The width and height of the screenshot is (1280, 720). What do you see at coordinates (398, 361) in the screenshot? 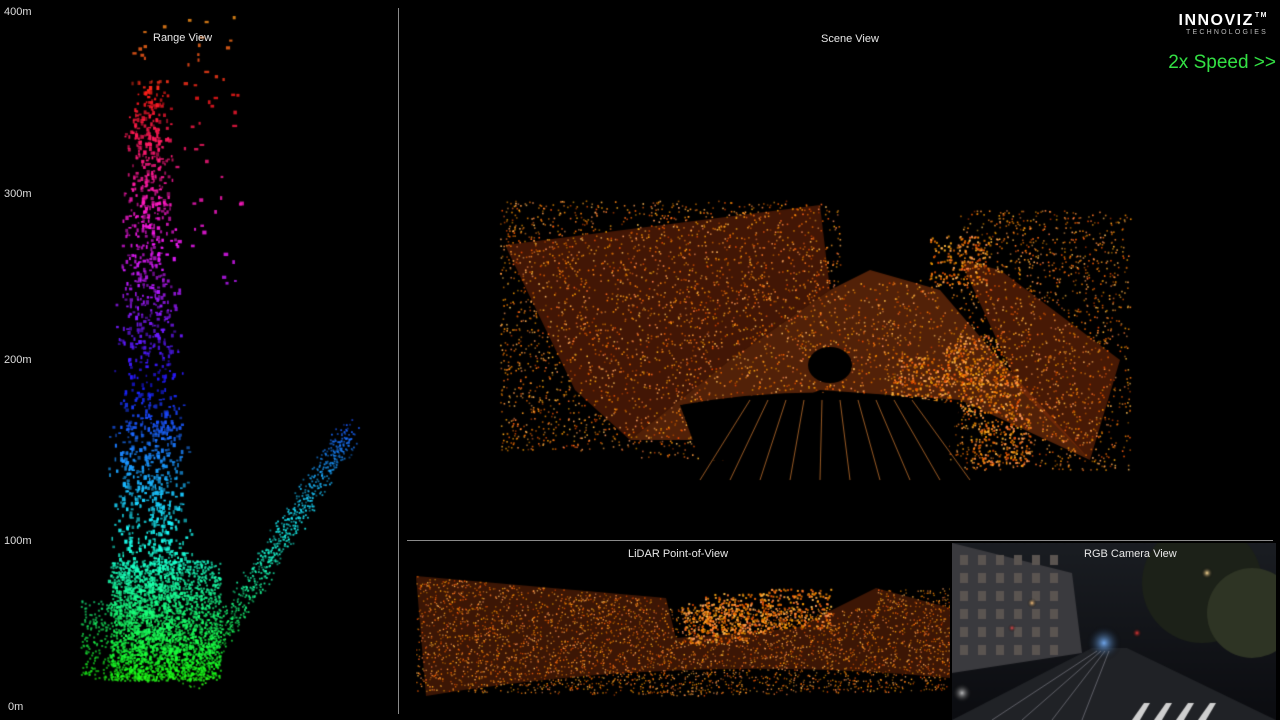
I see `vertical-divider` at bounding box center [398, 361].